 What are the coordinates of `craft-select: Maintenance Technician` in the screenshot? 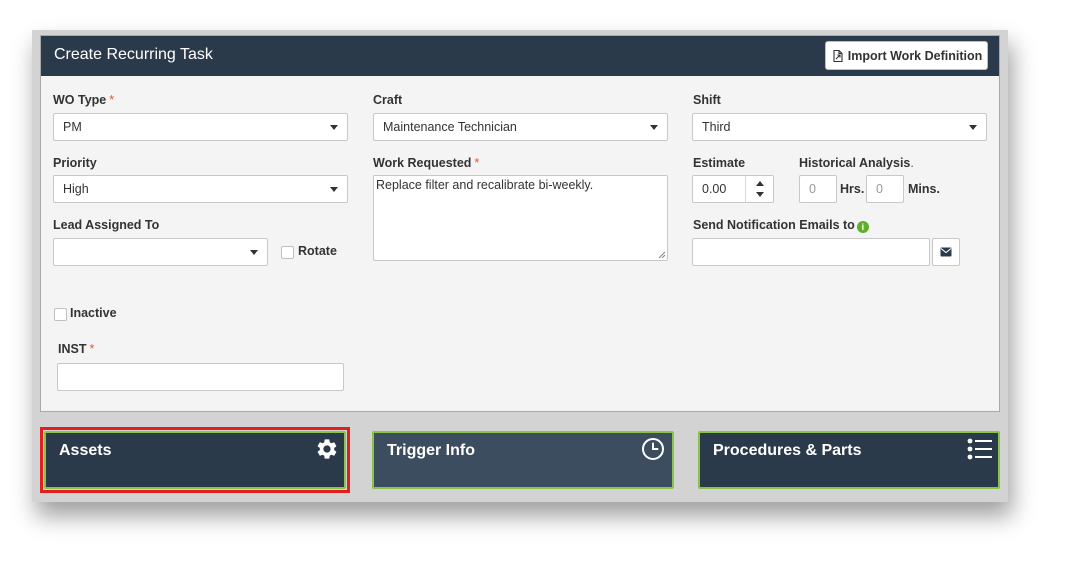 It's located at (520, 127).